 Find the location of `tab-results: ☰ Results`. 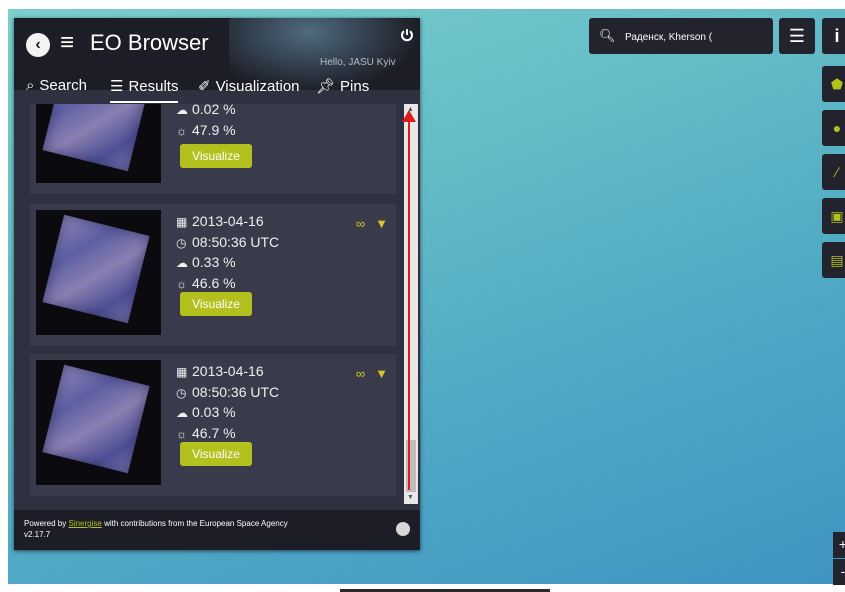

tab-results: ☰ Results is located at coordinates (144, 90).